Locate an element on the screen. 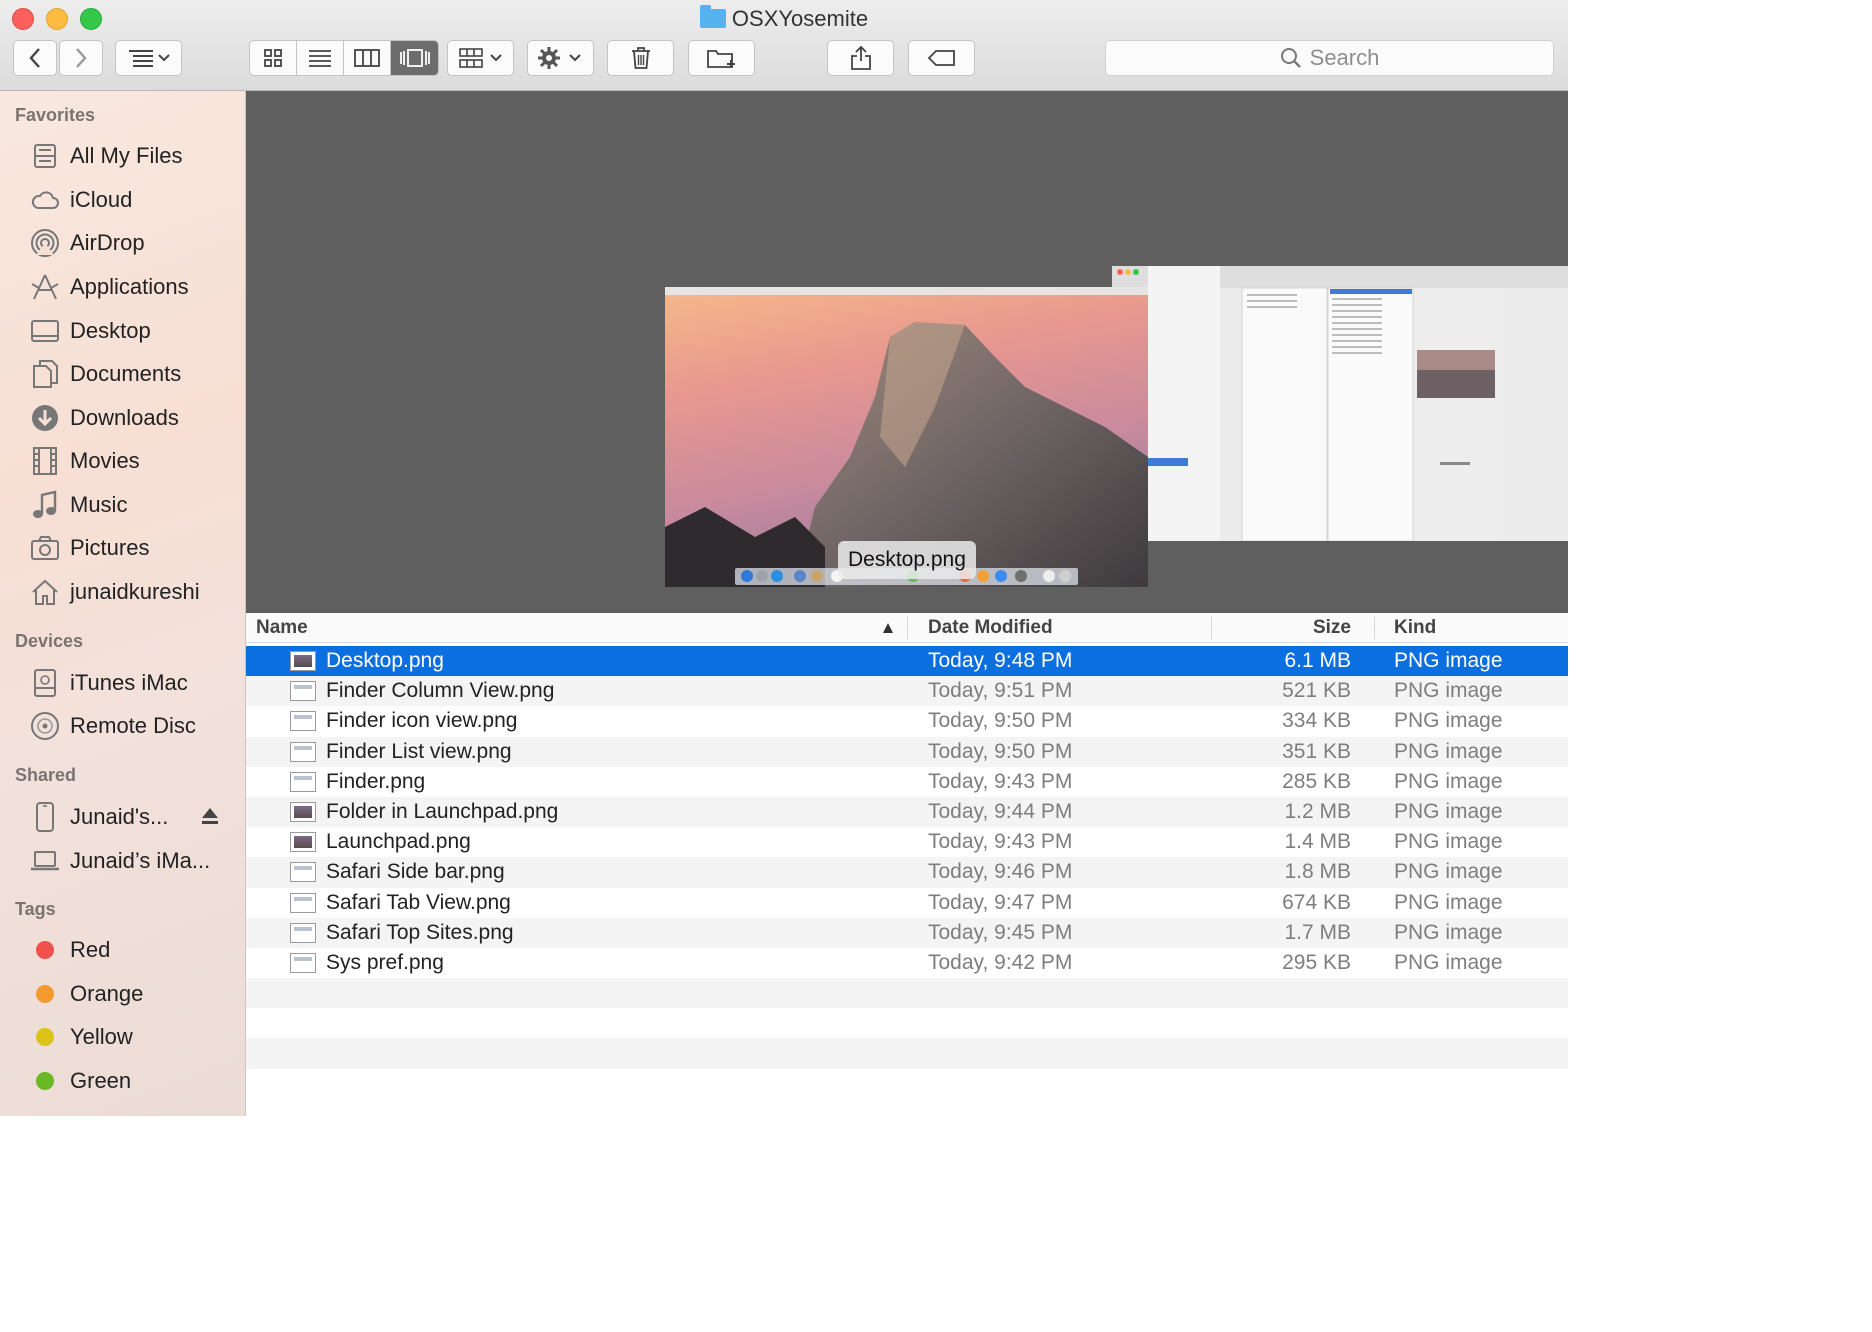  back-button is located at coordinates (35, 58).